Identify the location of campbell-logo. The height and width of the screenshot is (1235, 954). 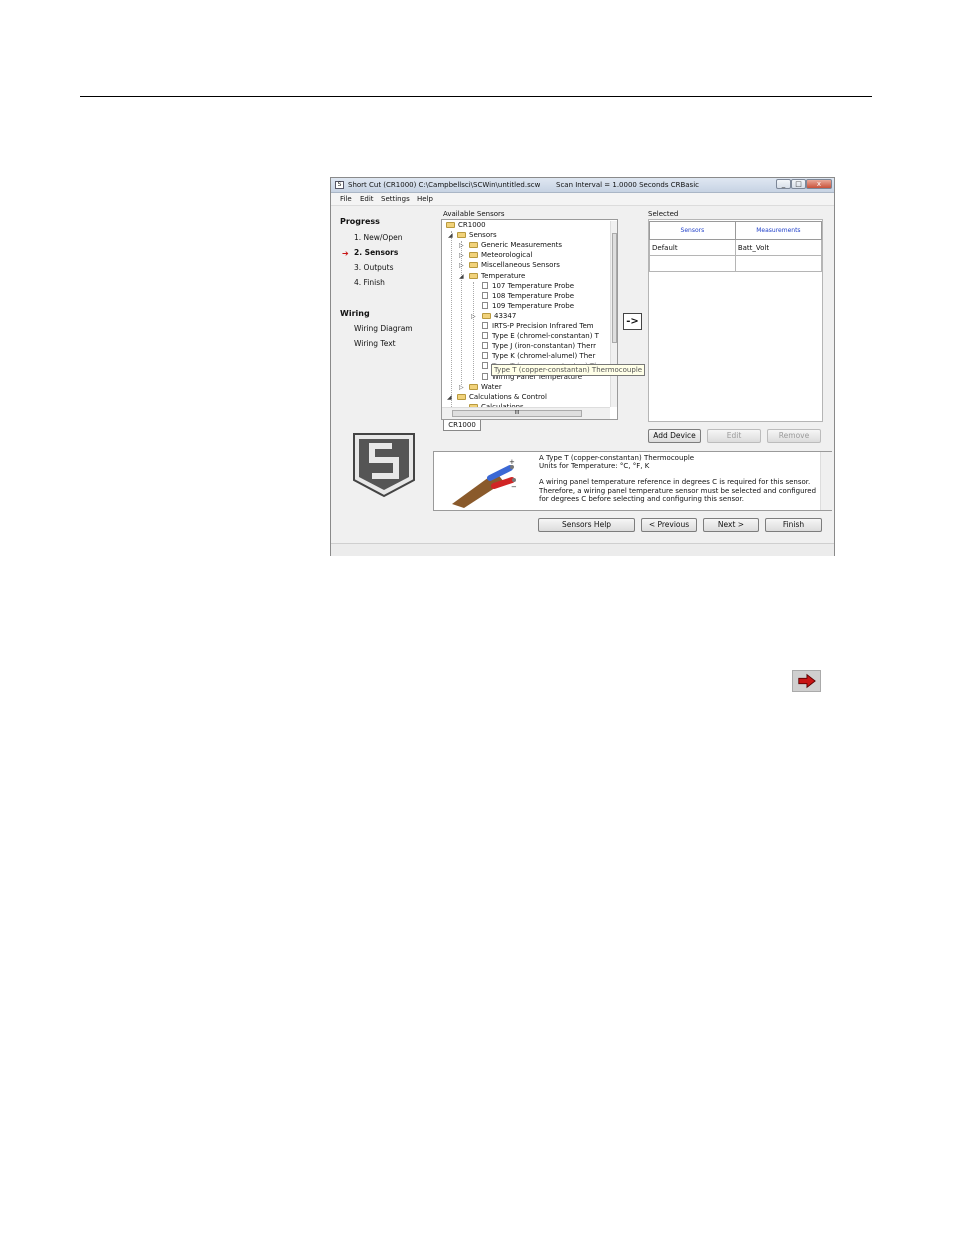
(384, 465).